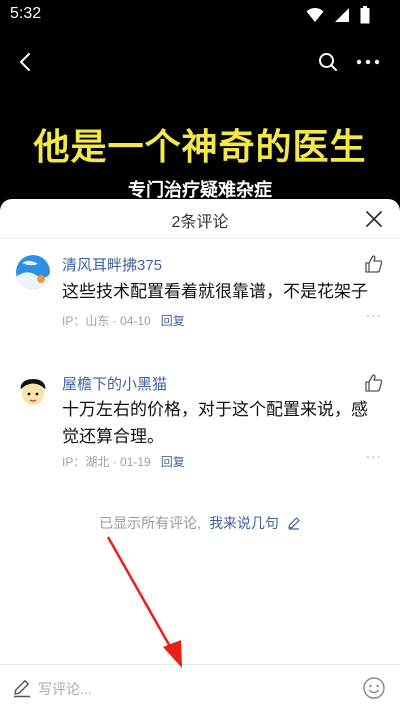 This screenshot has width=400, height=711. What do you see at coordinates (97, 462) in the screenshot?
I see `comment-location: 湖北` at bounding box center [97, 462].